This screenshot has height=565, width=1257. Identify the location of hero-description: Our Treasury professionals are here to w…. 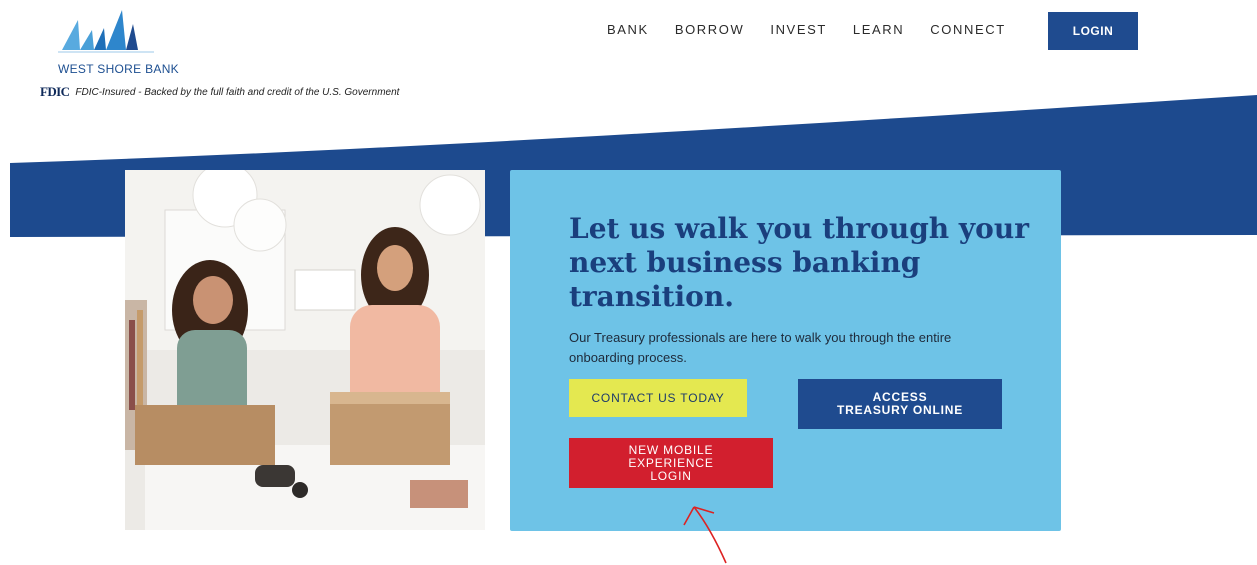
(760, 347).